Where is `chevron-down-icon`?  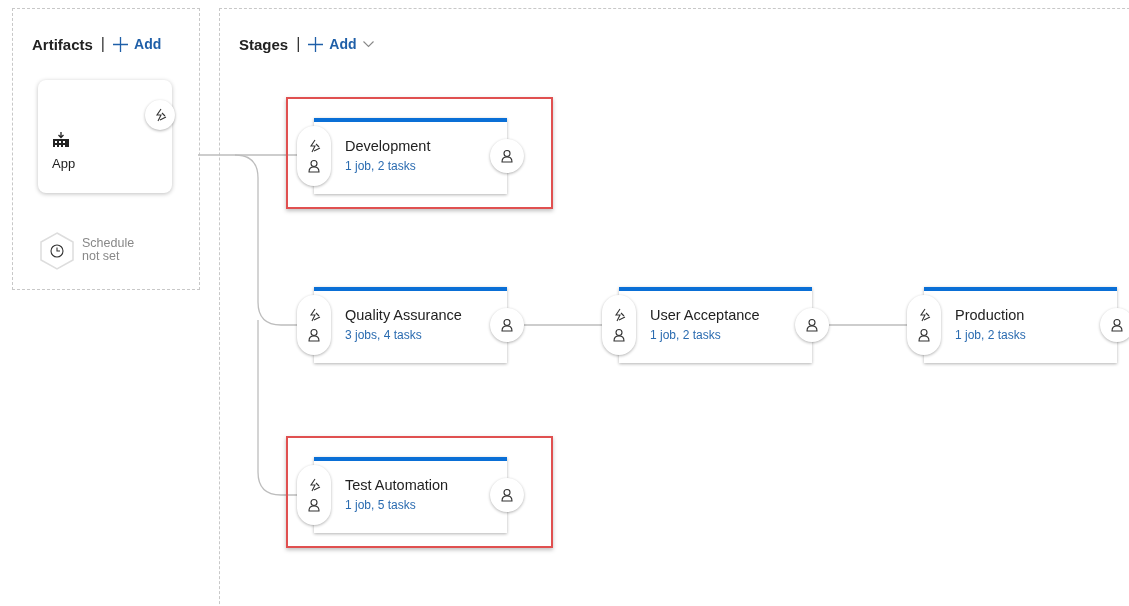
chevron-down-icon is located at coordinates (368, 44).